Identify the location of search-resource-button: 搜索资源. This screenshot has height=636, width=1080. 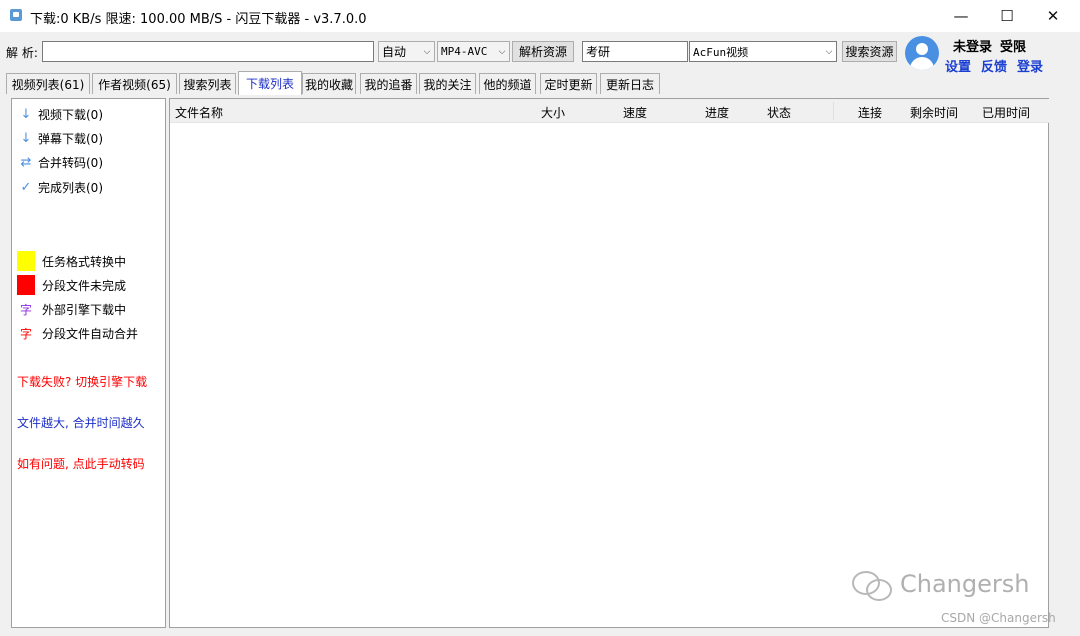
(869, 51).